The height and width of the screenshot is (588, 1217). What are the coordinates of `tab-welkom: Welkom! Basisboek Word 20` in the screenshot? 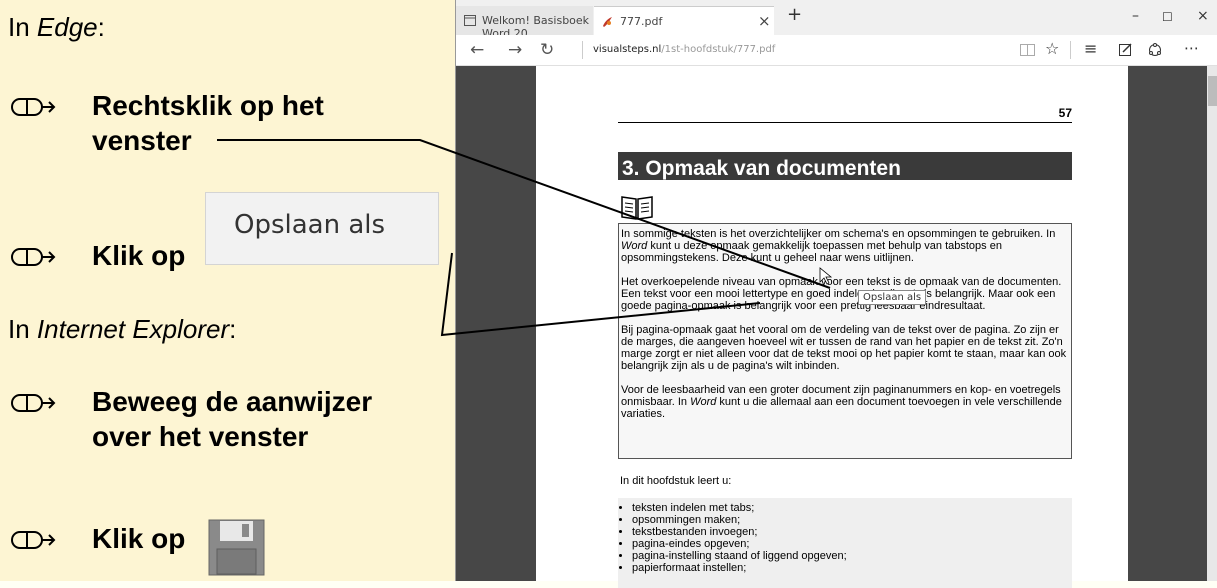 It's located at (524, 23).